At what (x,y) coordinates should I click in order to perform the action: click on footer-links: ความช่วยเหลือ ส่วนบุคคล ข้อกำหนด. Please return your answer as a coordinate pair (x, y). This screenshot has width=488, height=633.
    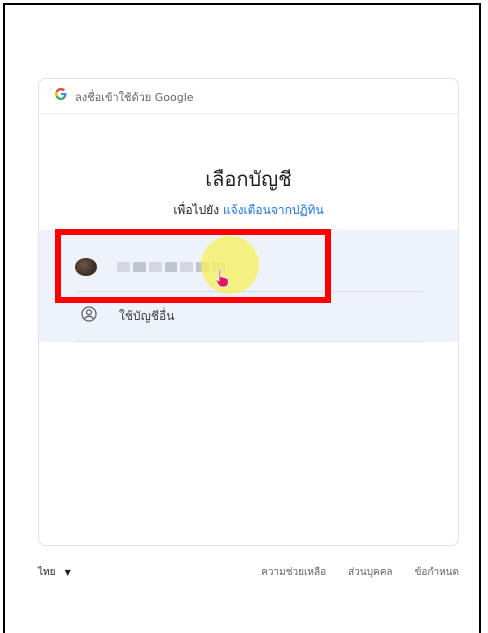
    Looking at the image, I should click on (360, 572).